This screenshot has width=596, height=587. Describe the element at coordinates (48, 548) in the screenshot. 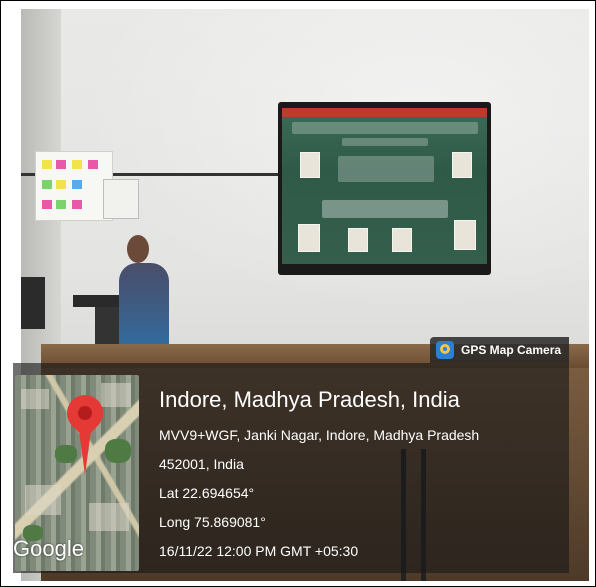

I see `map-attribution: Google` at that location.